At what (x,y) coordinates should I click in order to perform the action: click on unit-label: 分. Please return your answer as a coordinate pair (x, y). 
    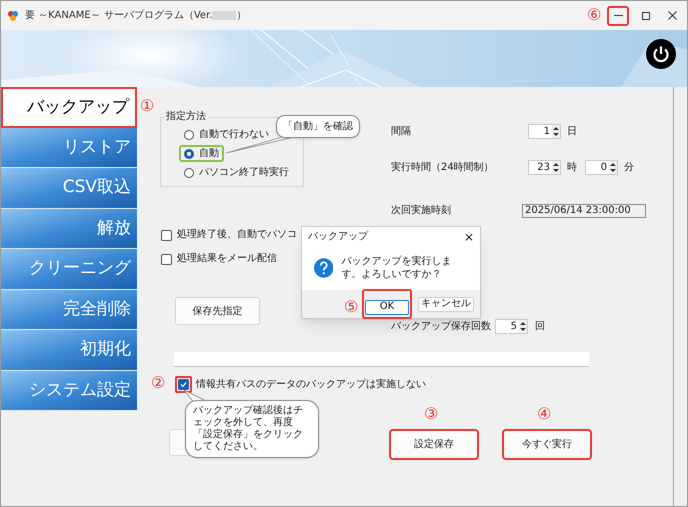
    Looking at the image, I should click on (629, 168).